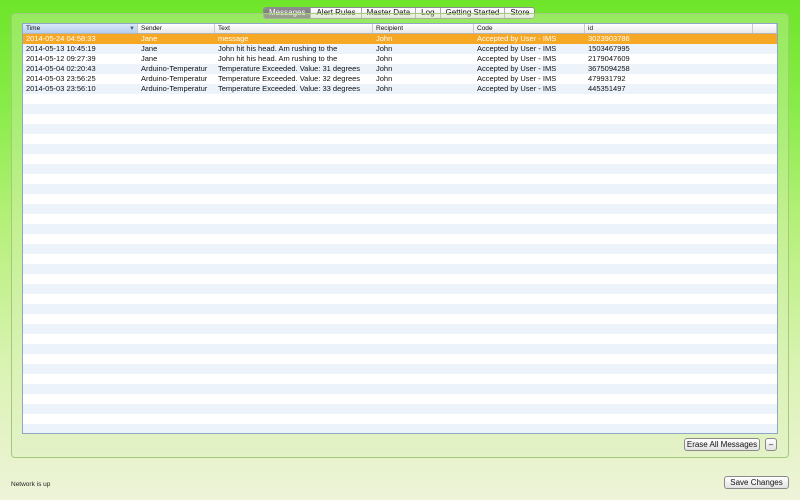 Image resolution: width=800 pixels, height=500 pixels. I want to click on column-header-text: Text, so click(294, 28).